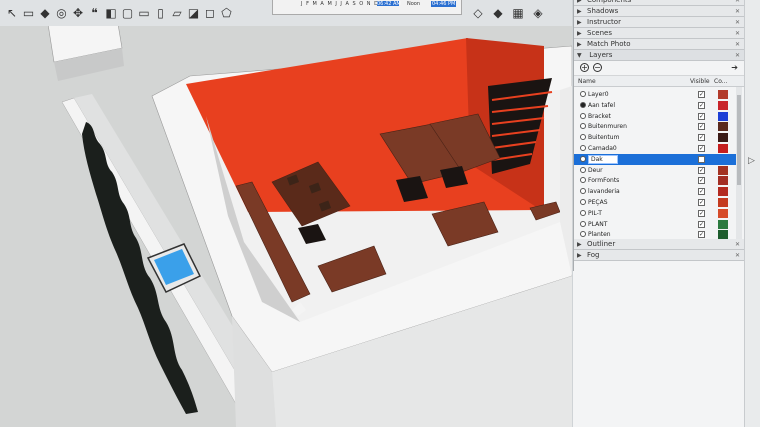 The image size is (760, 427). Describe the element at coordinates (538, 13) in the screenshot. I see `monochrome-style-icon: ◈` at that location.